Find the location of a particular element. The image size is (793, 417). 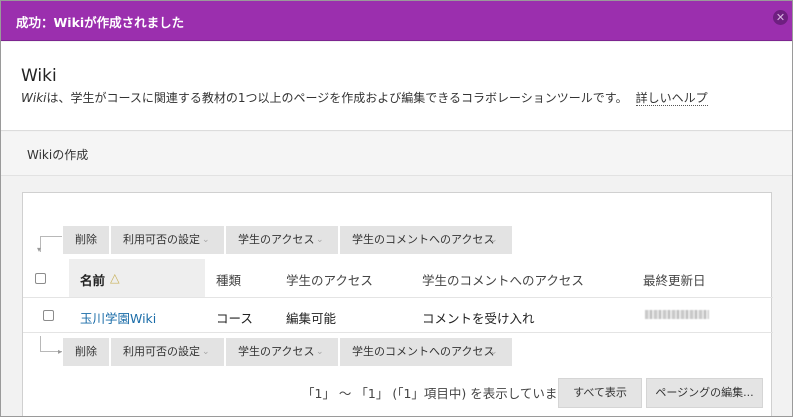

create-wiki-section: Wikiの作成 is located at coordinates (396, 154).